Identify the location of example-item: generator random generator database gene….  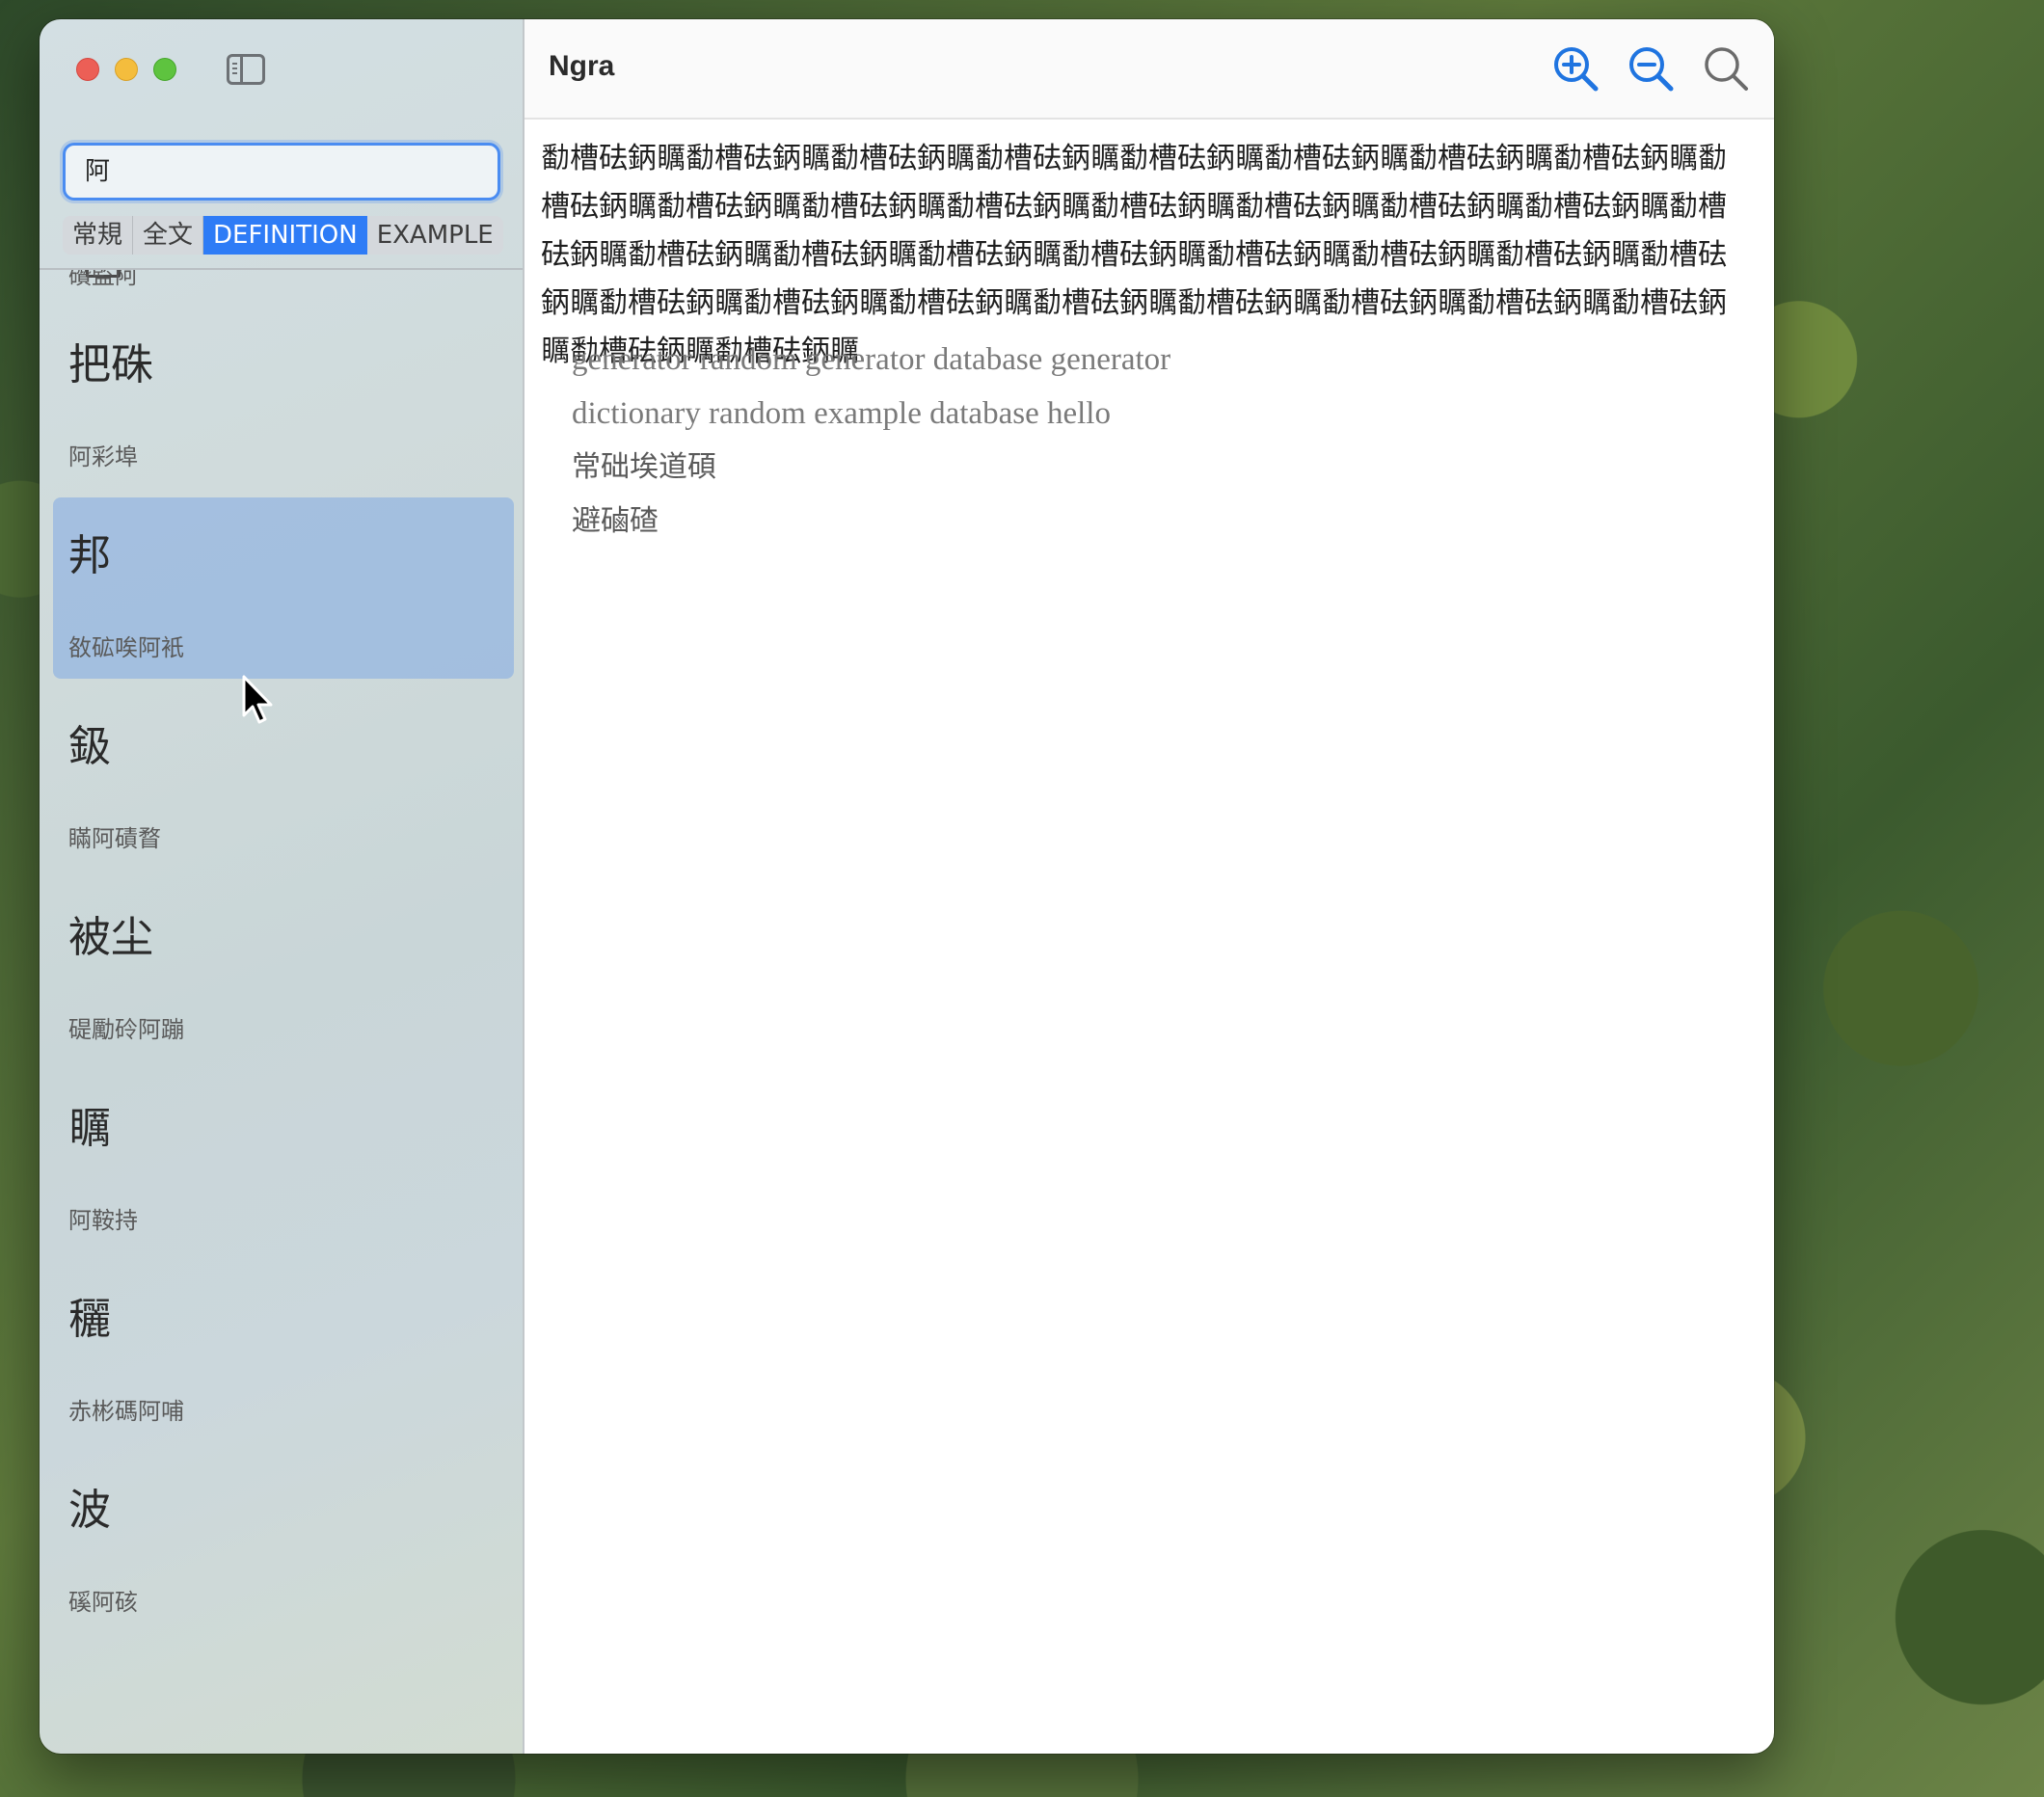
(871, 359).